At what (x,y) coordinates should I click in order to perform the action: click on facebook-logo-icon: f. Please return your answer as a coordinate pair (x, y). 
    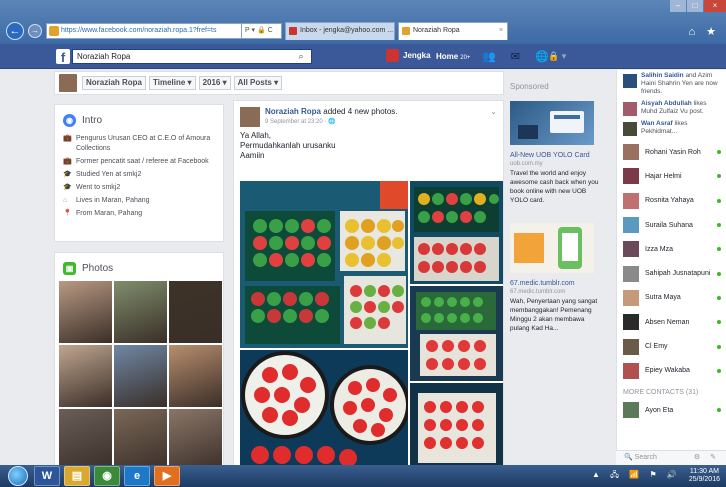
    Looking at the image, I should click on (63, 57).